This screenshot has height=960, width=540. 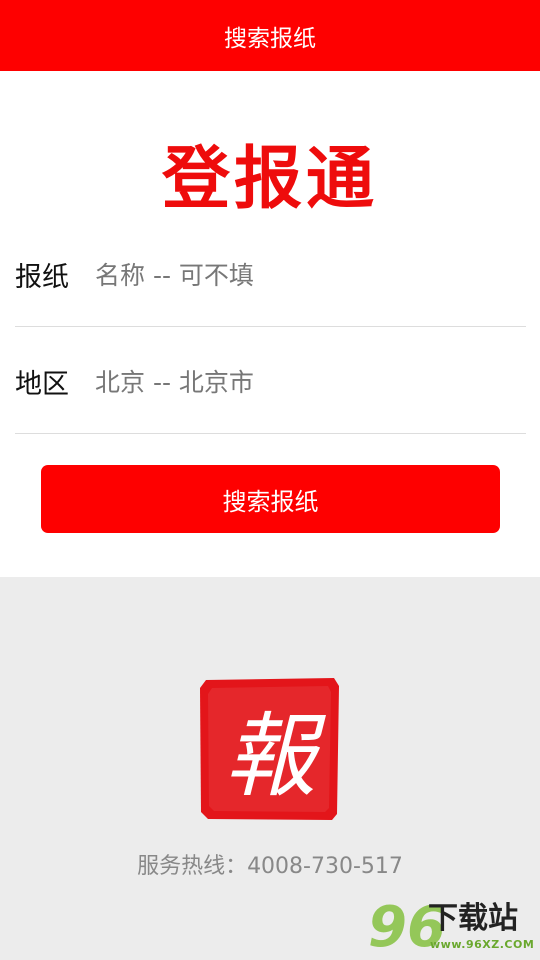 What do you see at coordinates (473, 918) in the screenshot?
I see `watermark-text: 下载站` at bounding box center [473, 918].